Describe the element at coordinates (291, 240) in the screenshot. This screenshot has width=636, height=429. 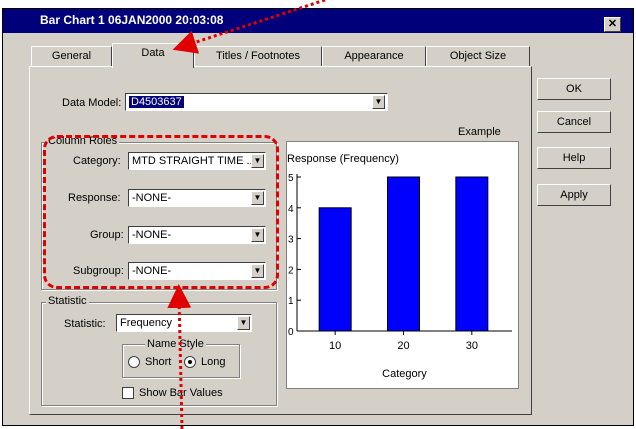
I see `chart-y-tick-label: 3` at that location.